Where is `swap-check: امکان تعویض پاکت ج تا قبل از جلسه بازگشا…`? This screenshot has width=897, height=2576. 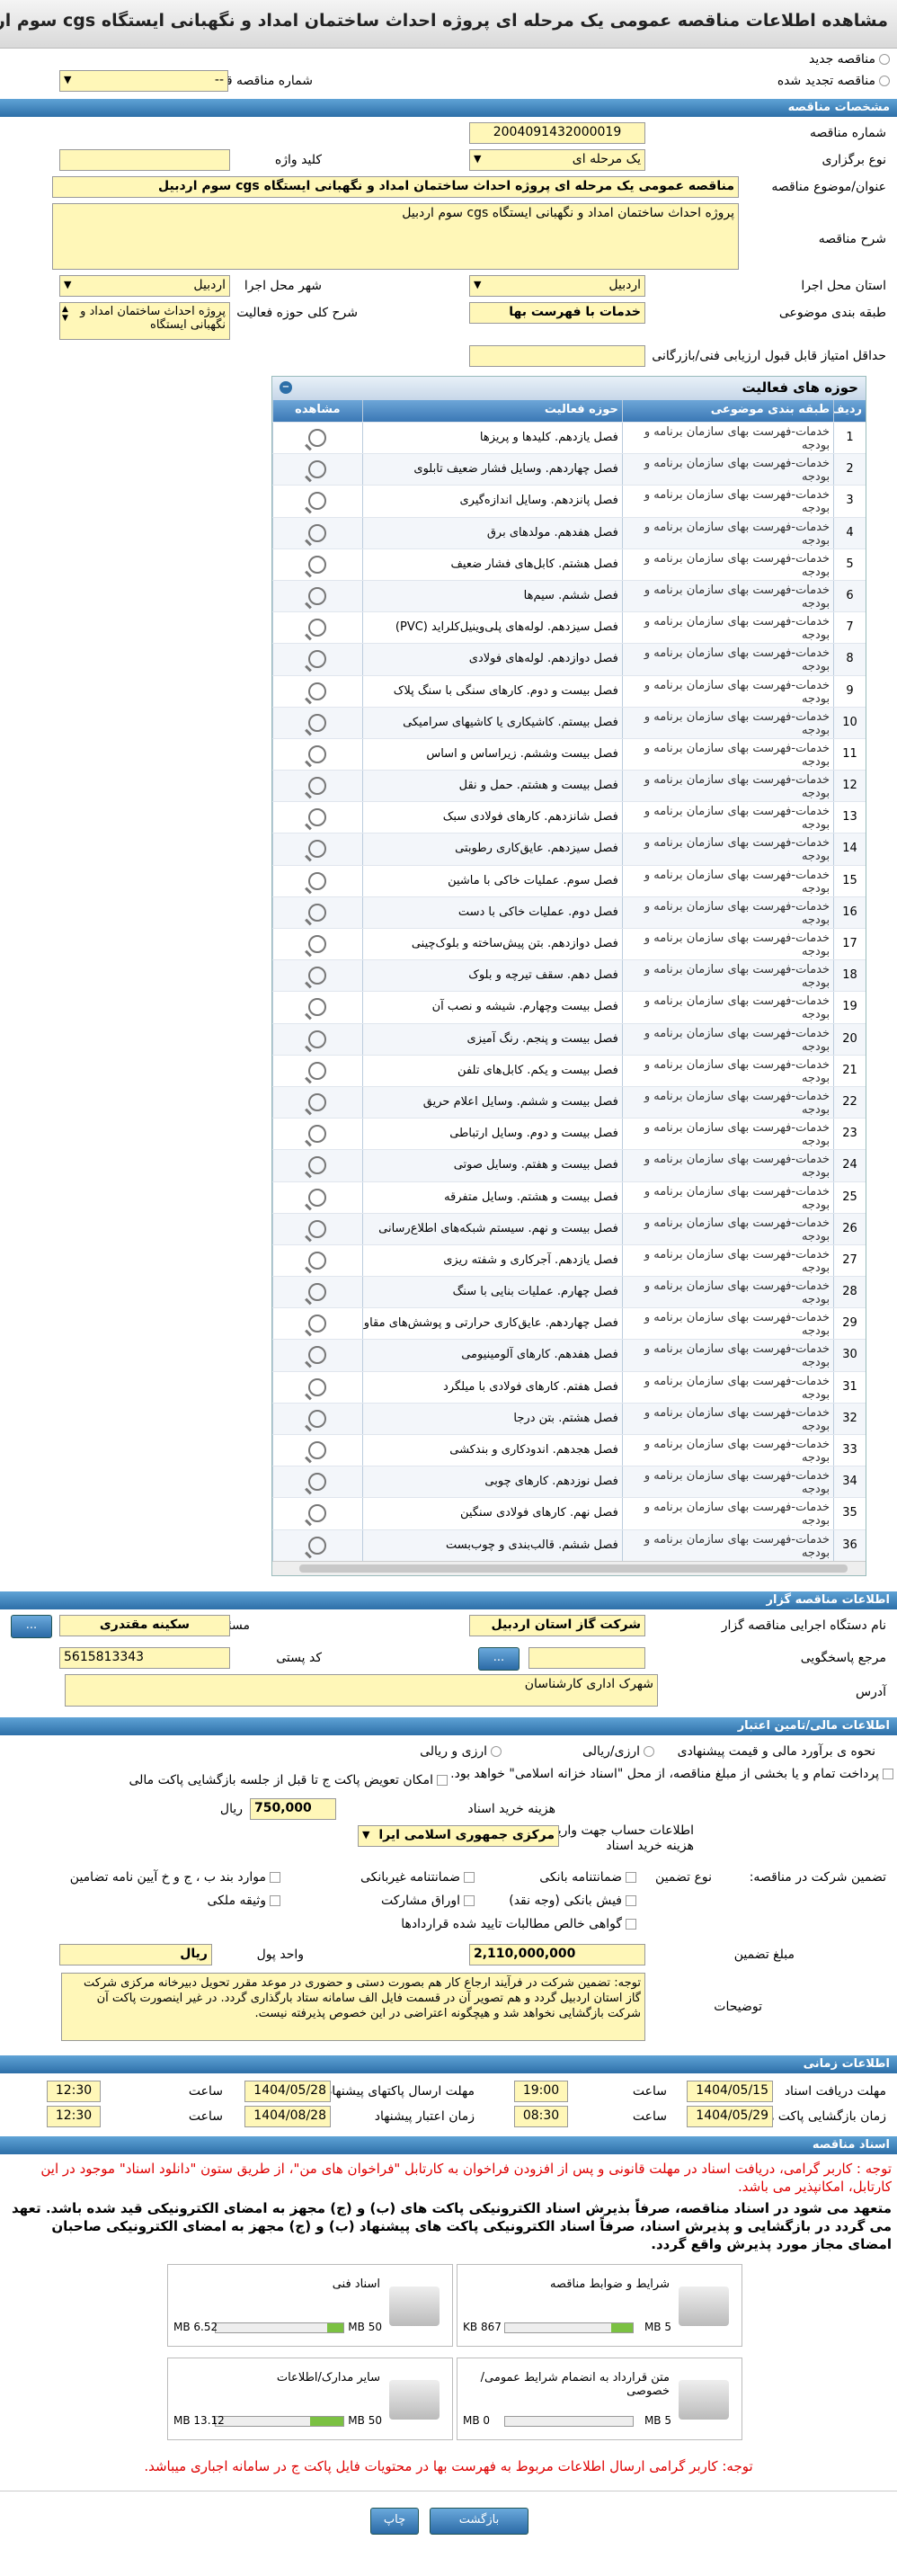
swap-check: امکان تعویض پاکت ج تا قبل از جلسه بازگشا… is located at coordinates (288, 1780).